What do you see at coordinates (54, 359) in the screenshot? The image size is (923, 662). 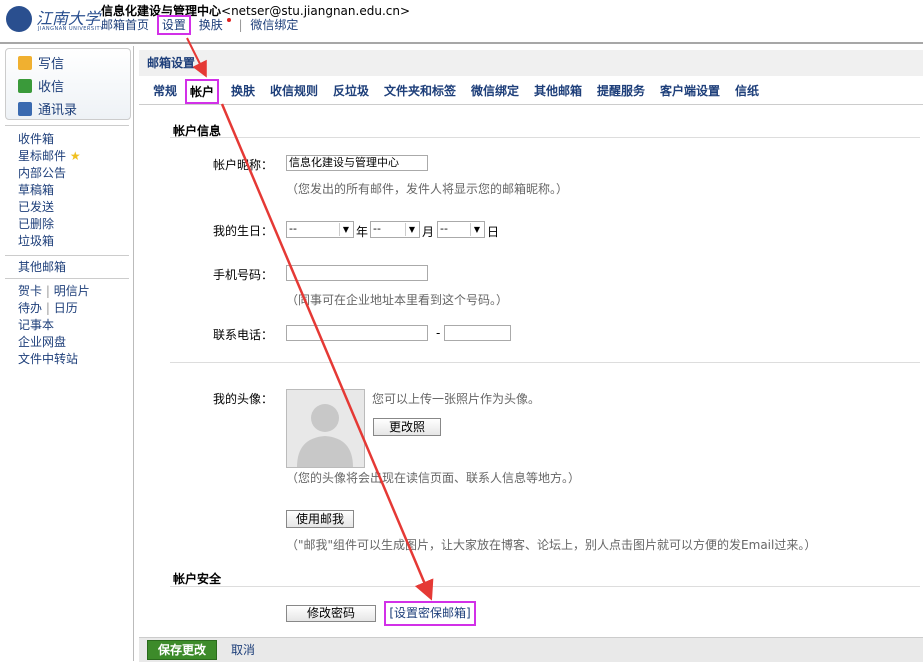 I see `tool-file-transfer: 文件中转站` at bounding box center [54, 359].